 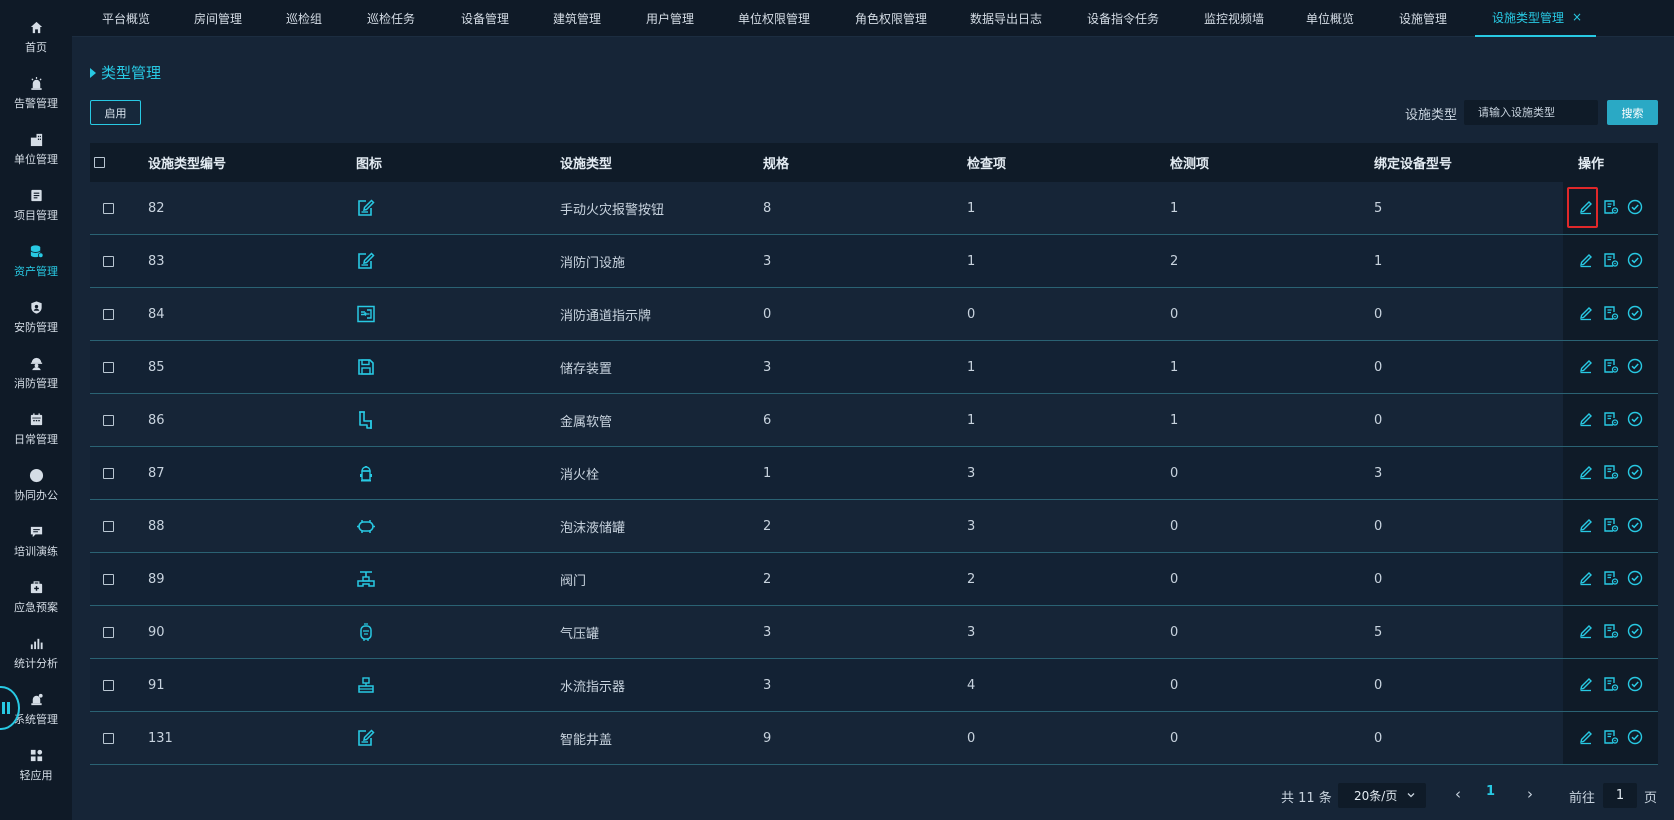 I want to click on next-page-button: ›, so click(x=1530, y=794).